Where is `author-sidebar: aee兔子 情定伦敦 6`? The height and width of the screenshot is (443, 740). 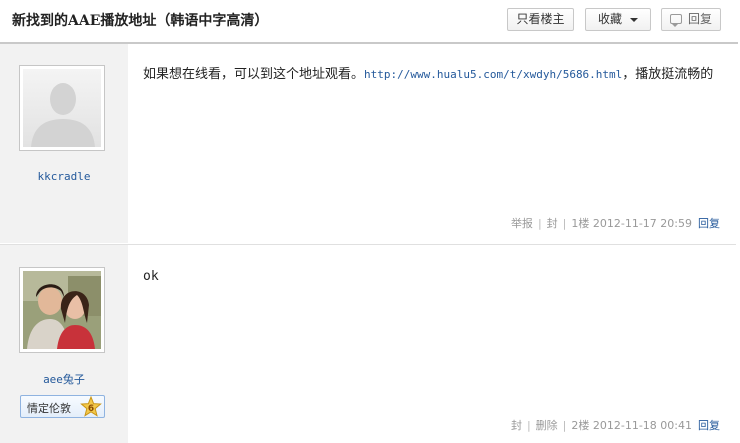
author-sidebar: aee兔子 情定伦敦 6 is located at coordinates (64, 344).